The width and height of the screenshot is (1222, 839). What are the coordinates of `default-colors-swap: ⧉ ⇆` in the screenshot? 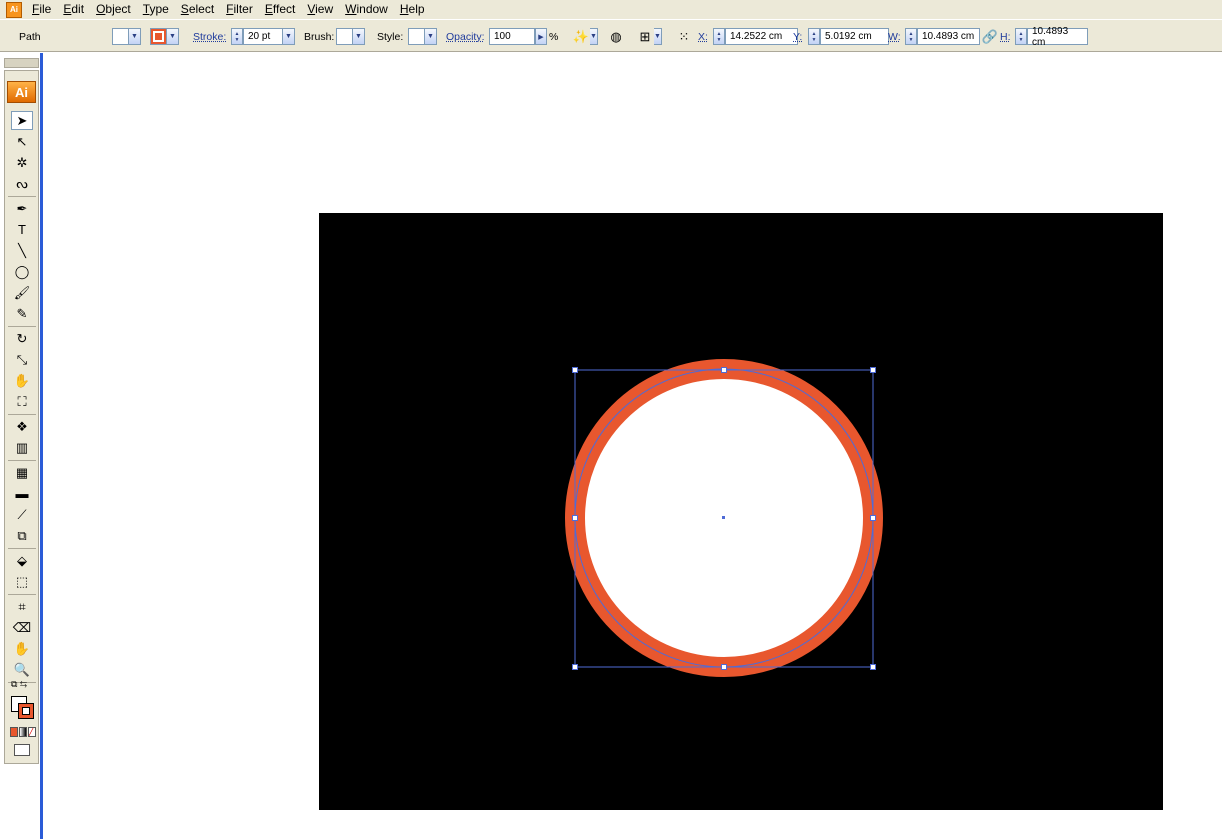 It's located at (22, 685).